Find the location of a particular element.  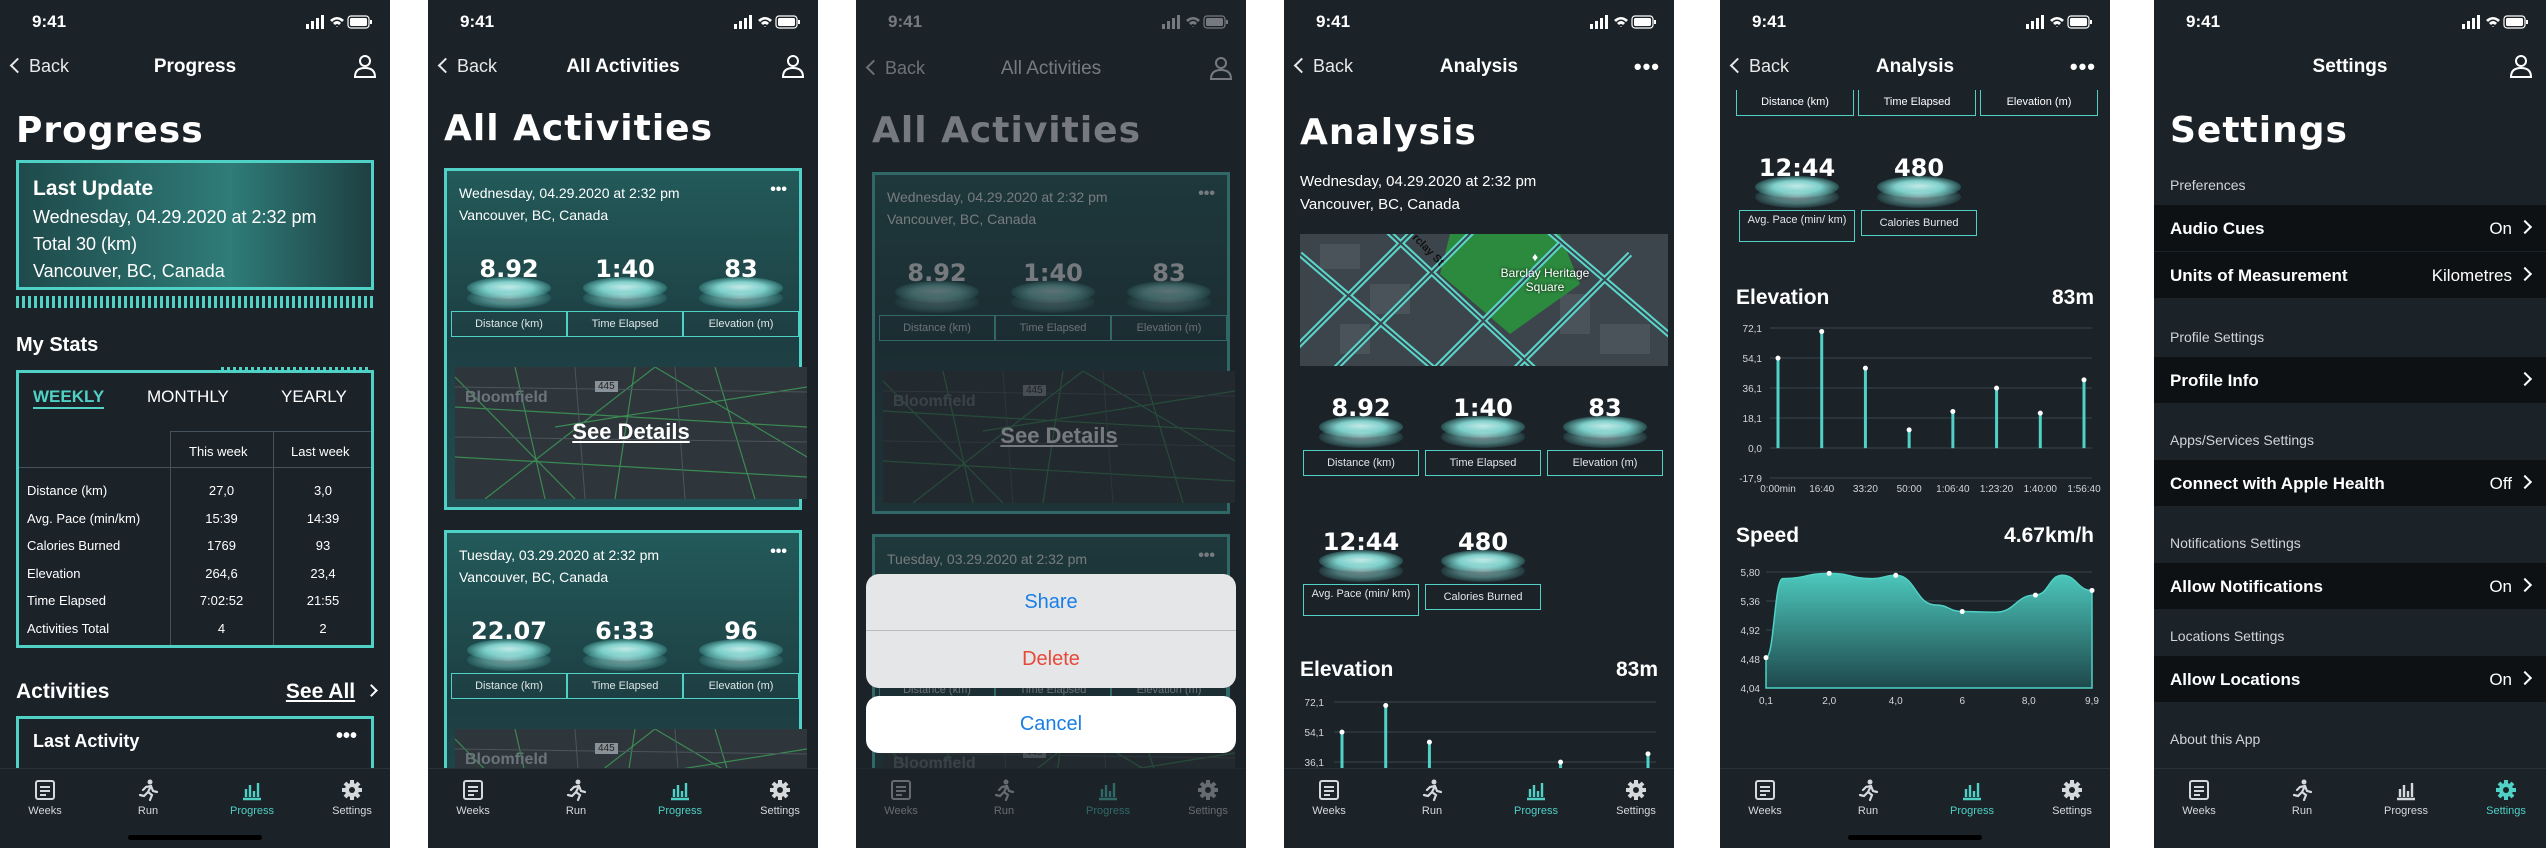

row-units: Units of Measurement Kilometres is located at coordinates (2350, 275).